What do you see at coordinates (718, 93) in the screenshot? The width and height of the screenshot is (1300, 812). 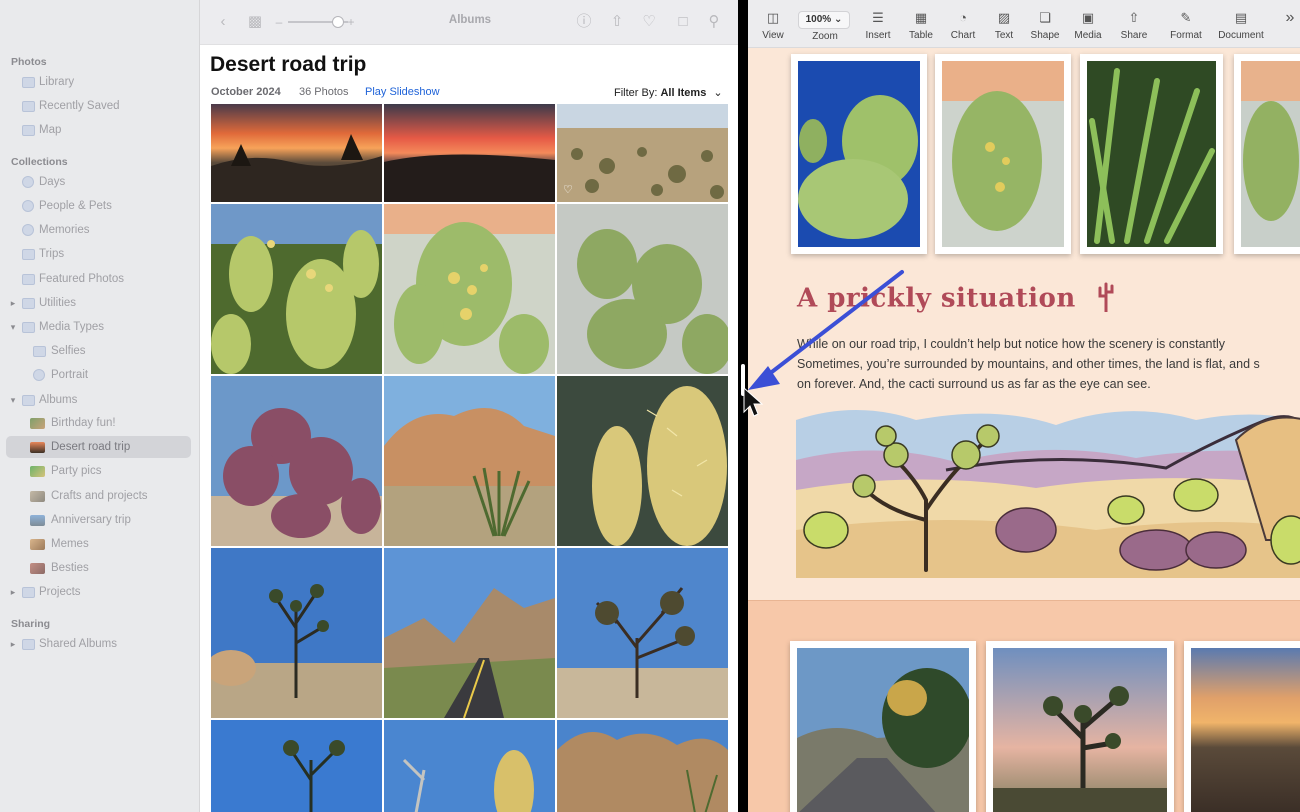 I see `chevron-down-icon: ⌄` at bounding box center [718, 93].